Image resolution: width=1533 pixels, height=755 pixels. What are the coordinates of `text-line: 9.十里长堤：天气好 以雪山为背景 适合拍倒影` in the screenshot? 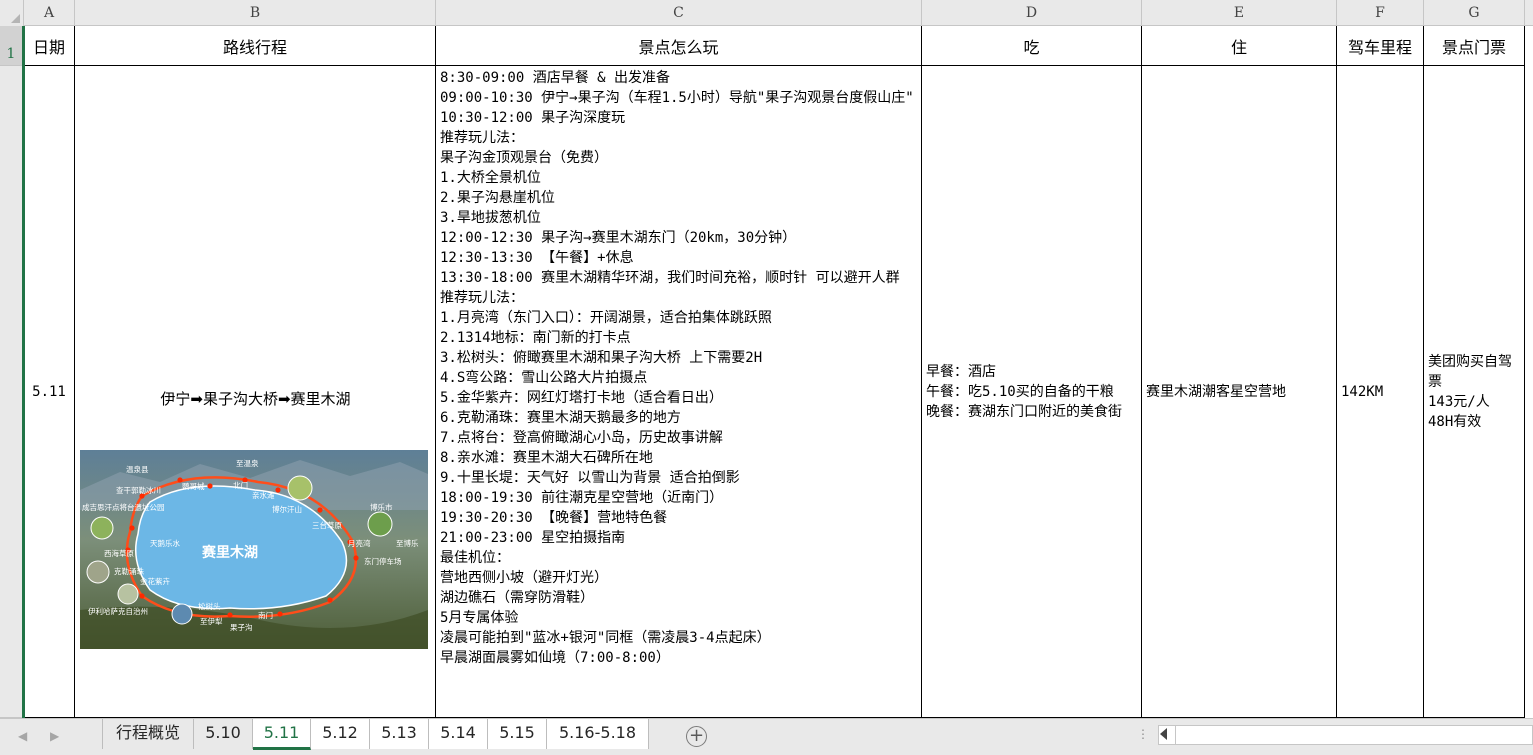 It's located at (590, 478).